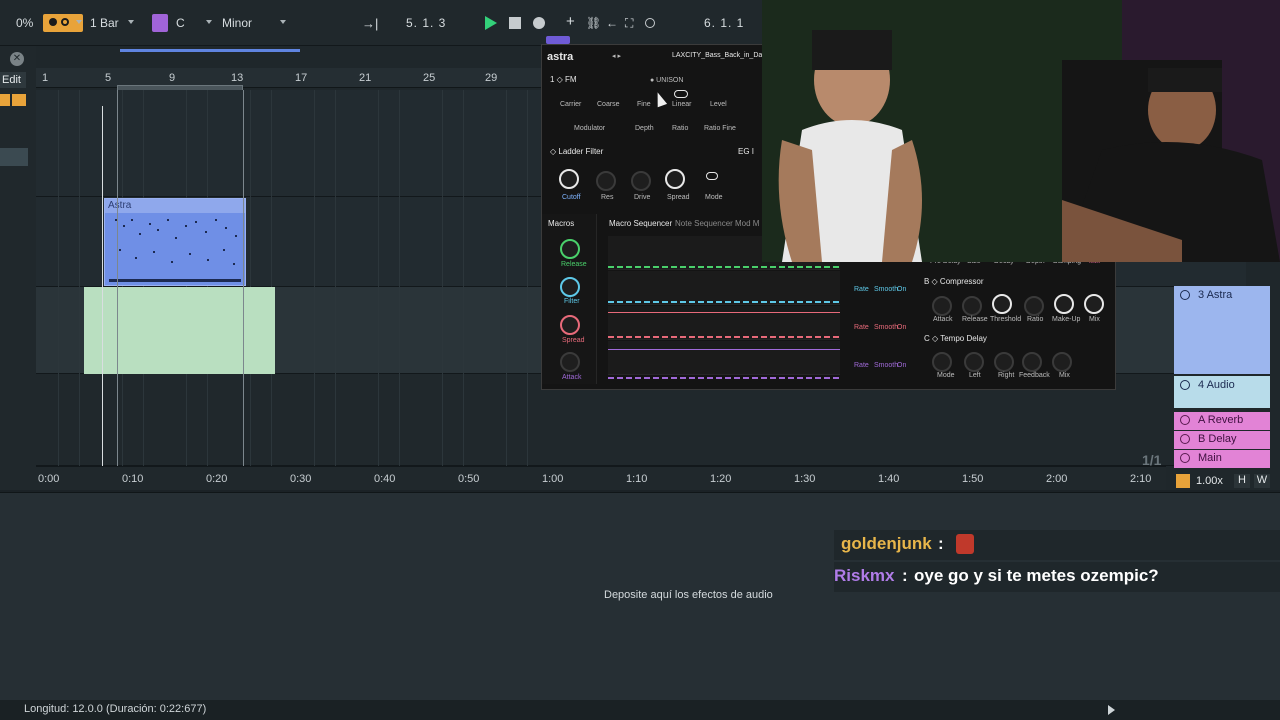  Describe the element at coordinates (1183, 481) in the screenshot. I see `waveform-icon` at that location.